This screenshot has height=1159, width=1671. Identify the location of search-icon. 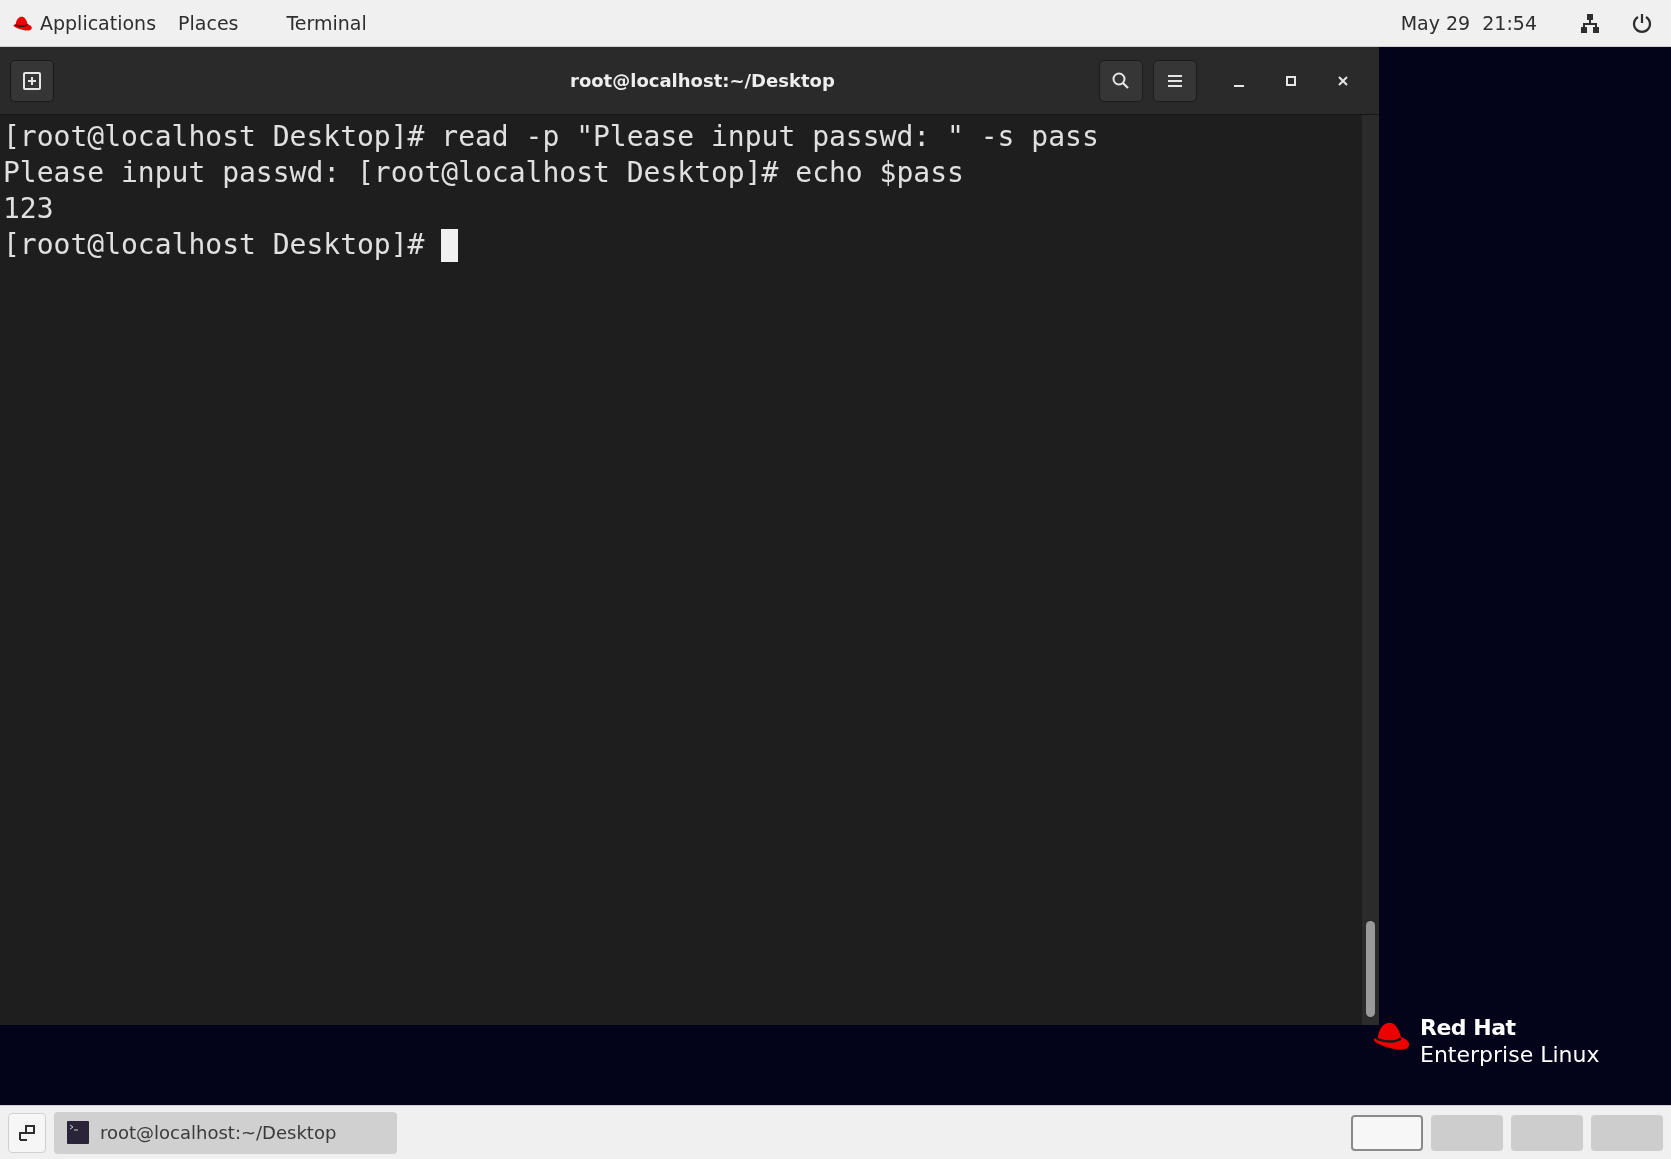
(1121, 80).